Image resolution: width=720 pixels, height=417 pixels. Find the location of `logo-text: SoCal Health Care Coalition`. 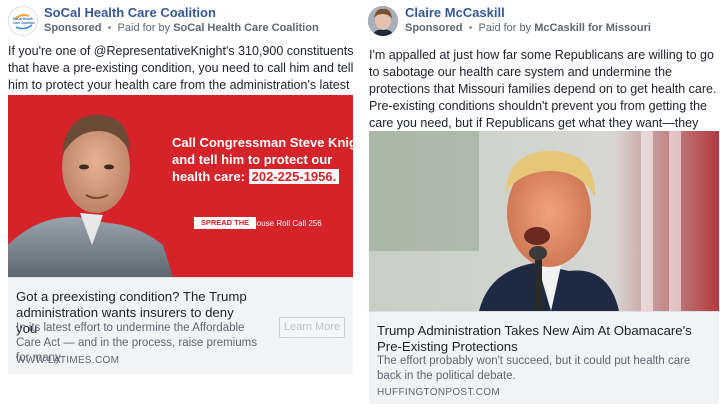

logo-text: SoCal Health Care Coalition is located at coordinates (24, 21).